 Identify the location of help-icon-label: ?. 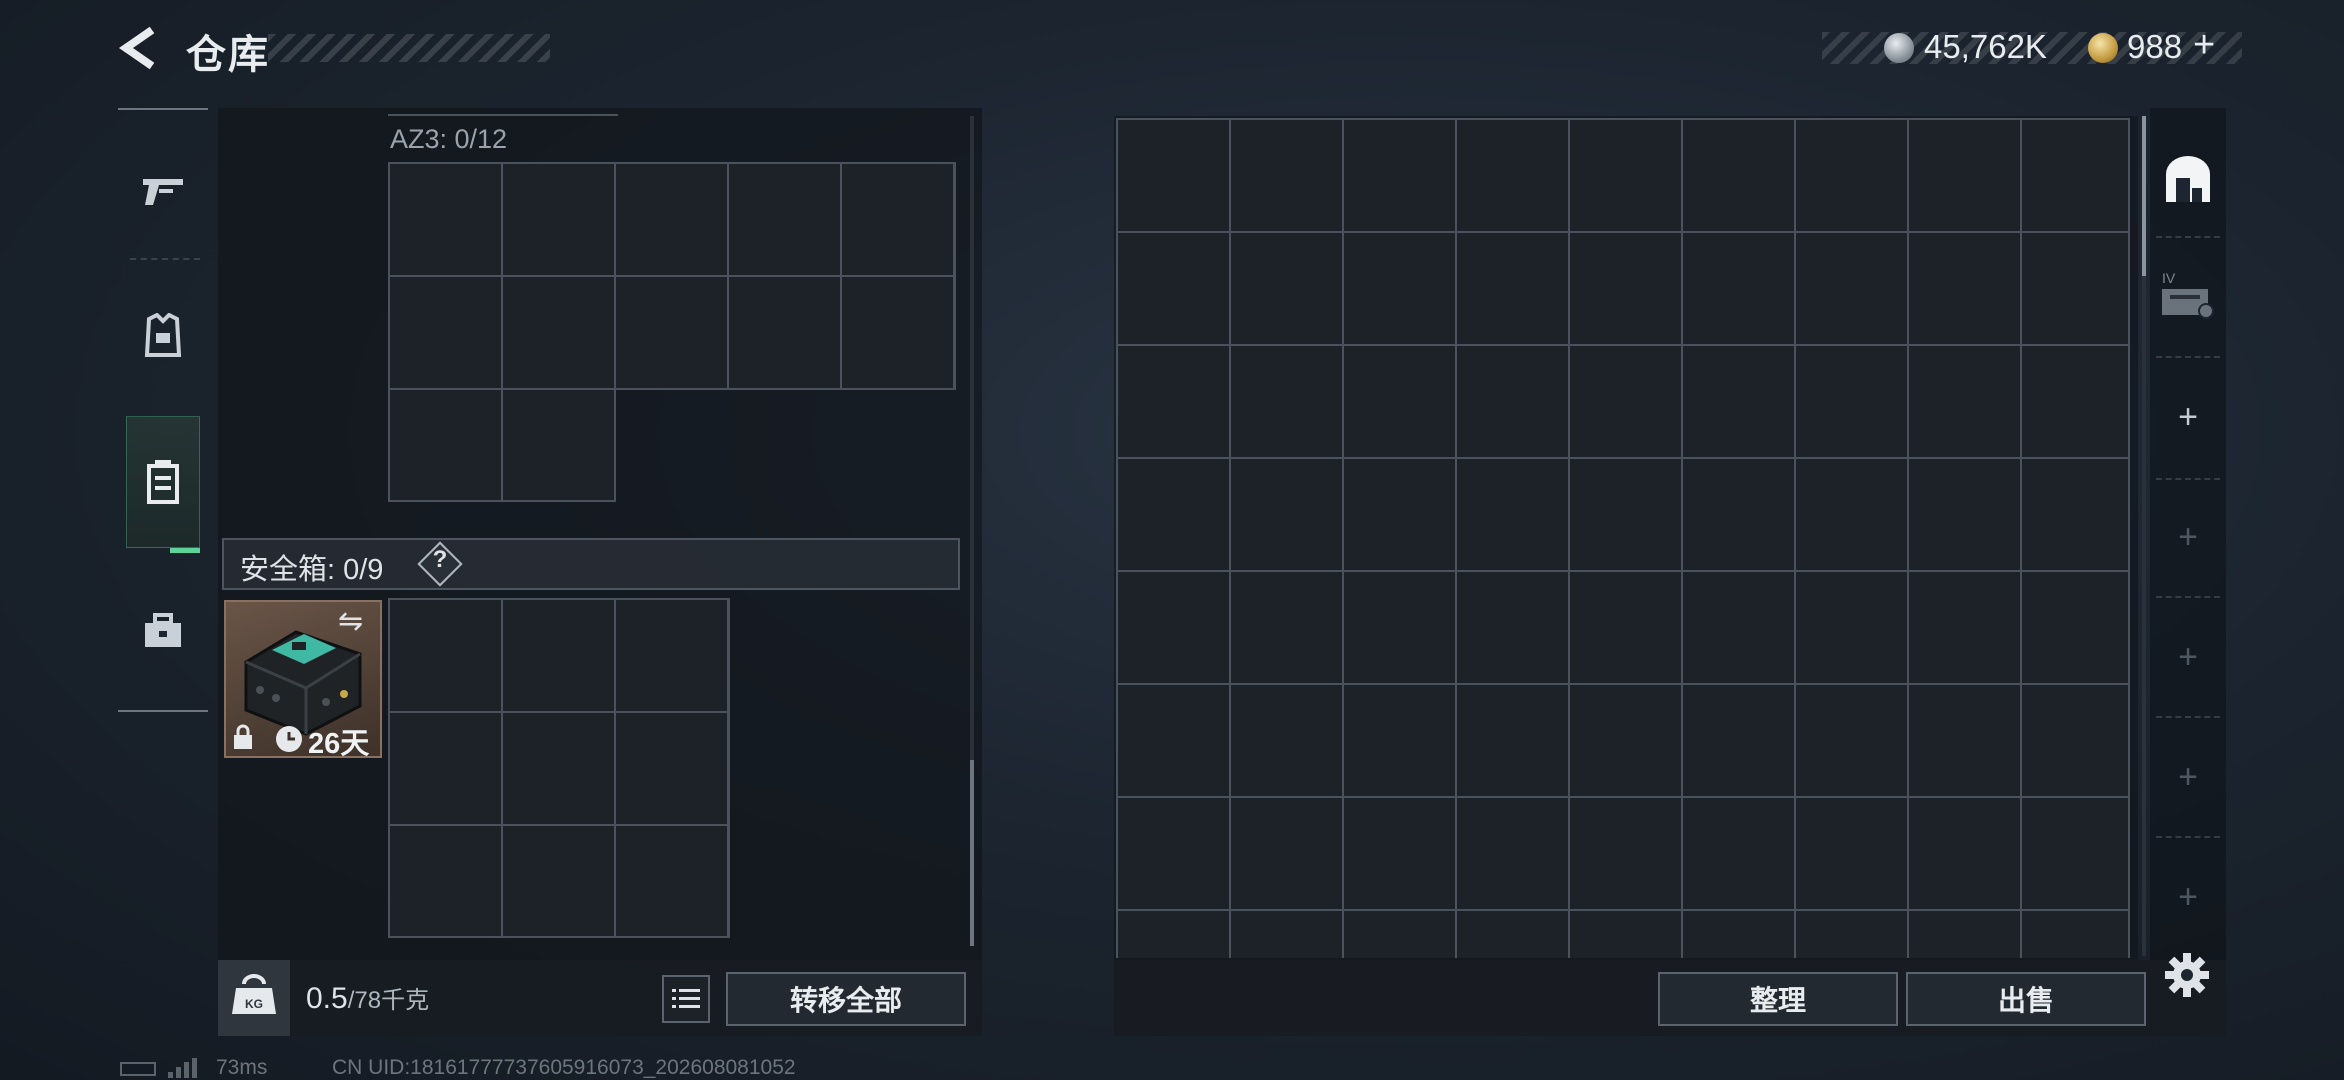
(440, 559).